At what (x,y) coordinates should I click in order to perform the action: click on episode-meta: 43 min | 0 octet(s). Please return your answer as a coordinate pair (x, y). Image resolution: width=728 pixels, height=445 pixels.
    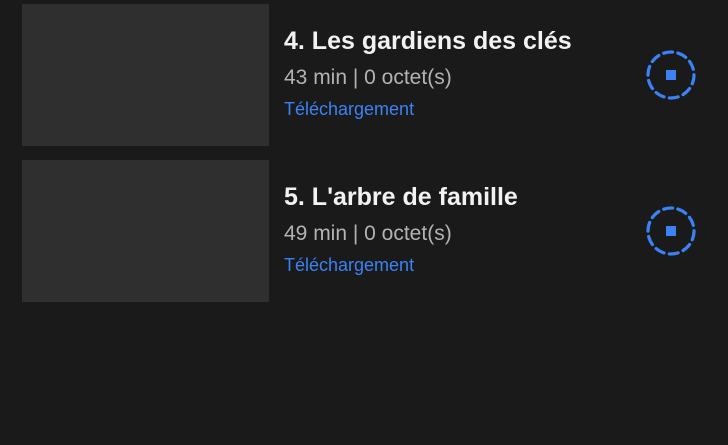
    Looking at the image, I should click on (368, 77).